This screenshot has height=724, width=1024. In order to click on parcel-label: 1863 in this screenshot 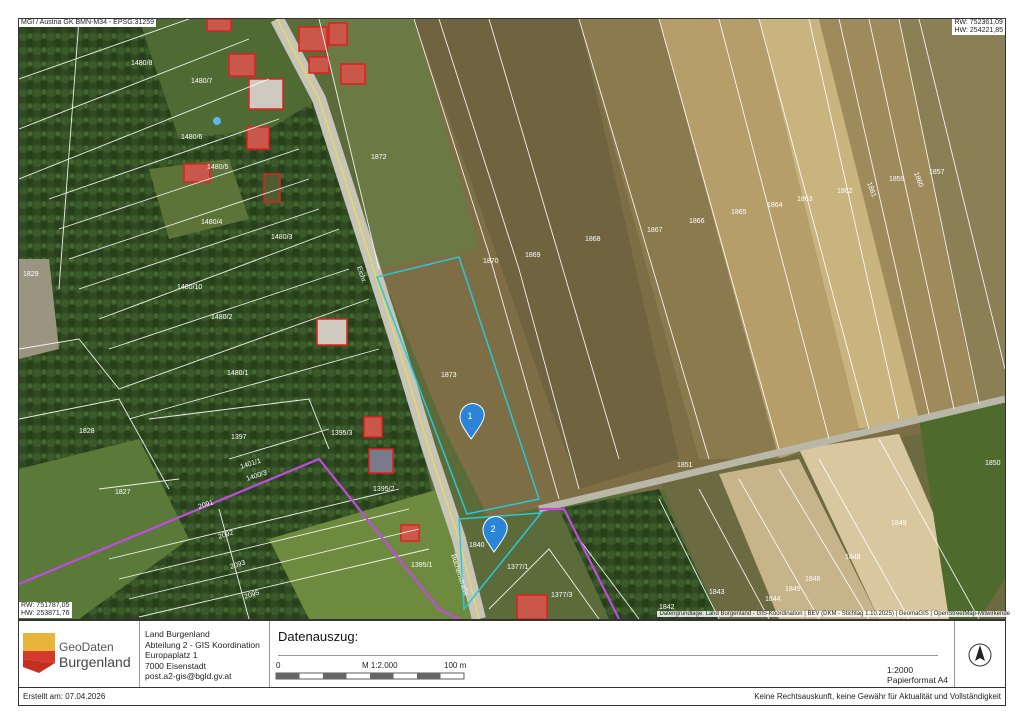, I will do `click(805, 199)`.